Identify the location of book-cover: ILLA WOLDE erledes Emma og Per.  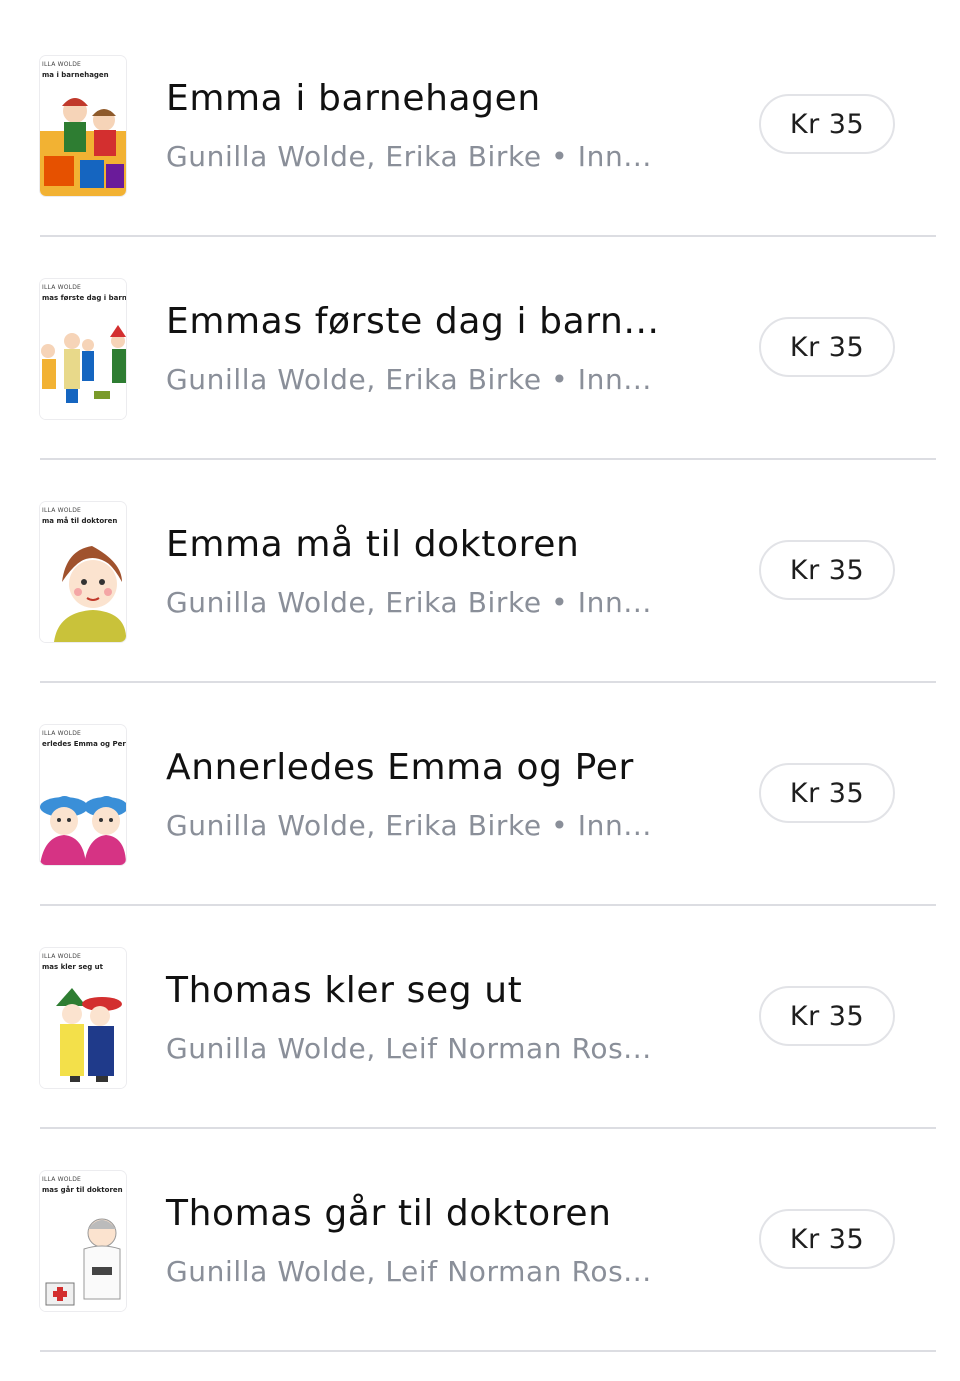
(83, 795).